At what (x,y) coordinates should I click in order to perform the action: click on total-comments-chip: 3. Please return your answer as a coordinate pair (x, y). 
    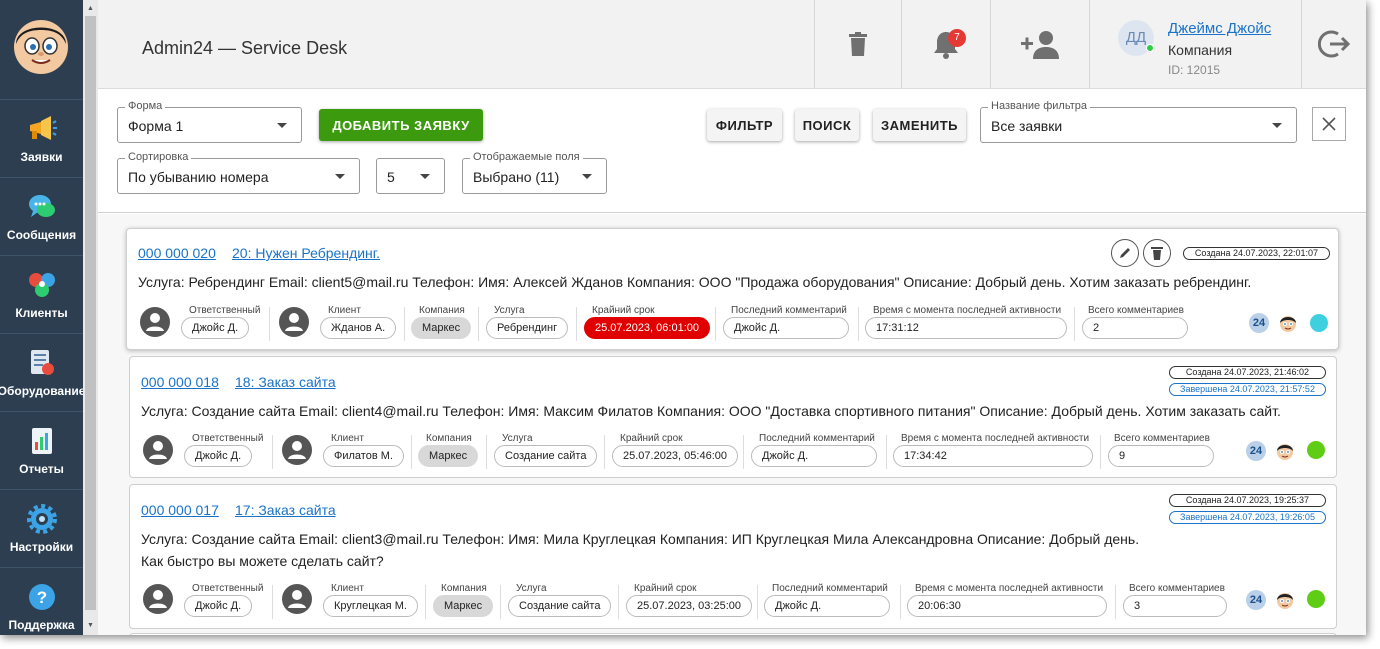
    Looking at the image, I should click on (1175, 606).